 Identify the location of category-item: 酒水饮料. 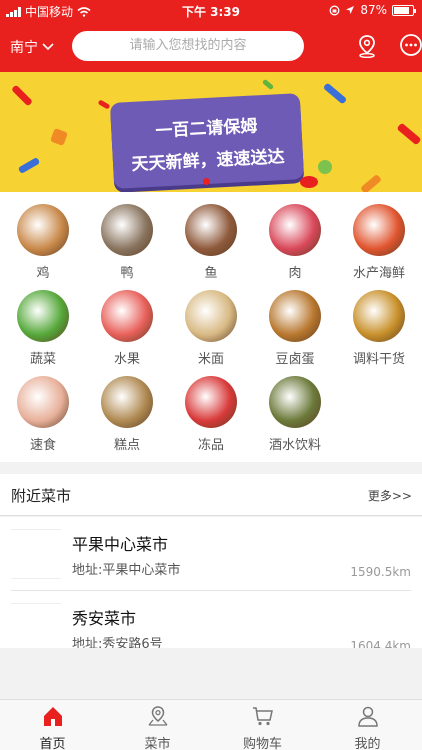
(295, 408).